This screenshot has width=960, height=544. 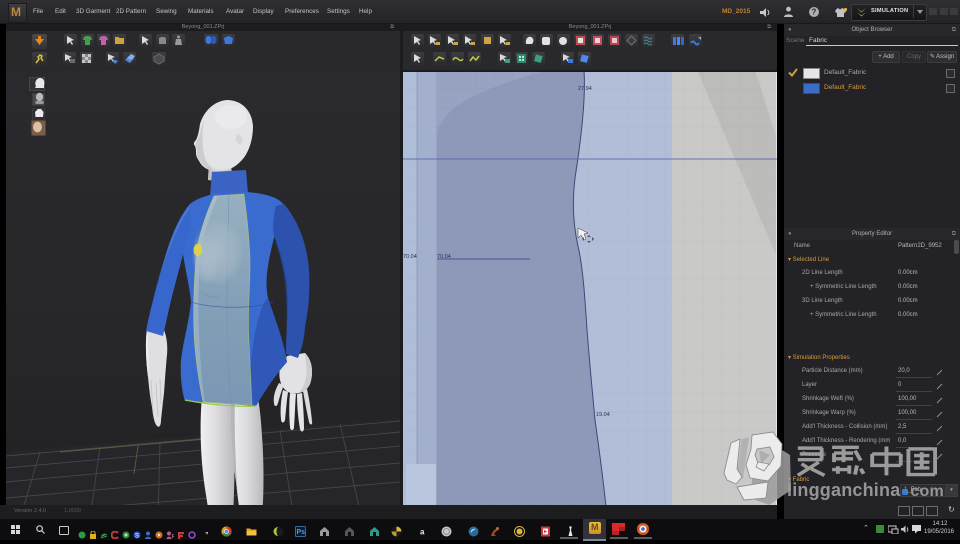 What do you see at coordinates (585, 89) in the screenshot?
I see `svg-text: 27.94` at bounding box center [585, 89].